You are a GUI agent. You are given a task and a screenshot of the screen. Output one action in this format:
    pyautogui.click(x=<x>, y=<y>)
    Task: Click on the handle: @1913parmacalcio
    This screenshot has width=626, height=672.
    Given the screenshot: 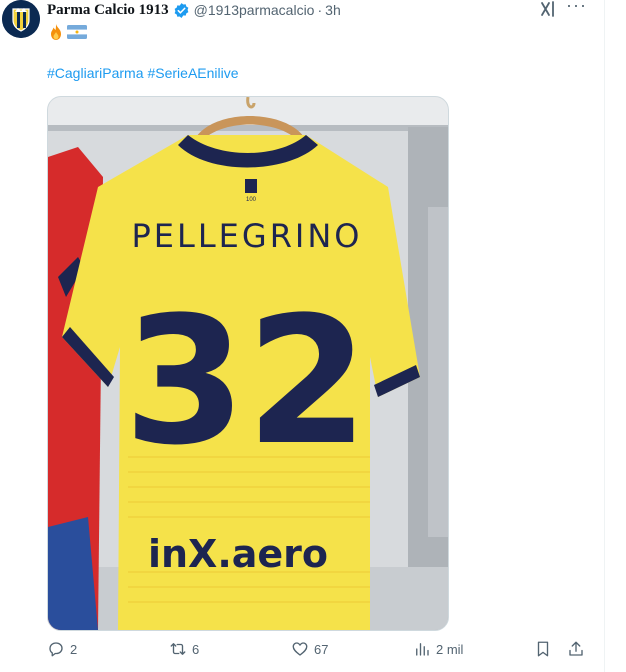 What is the action you would take?
    pyautogui.click(x=254, y=10)
    